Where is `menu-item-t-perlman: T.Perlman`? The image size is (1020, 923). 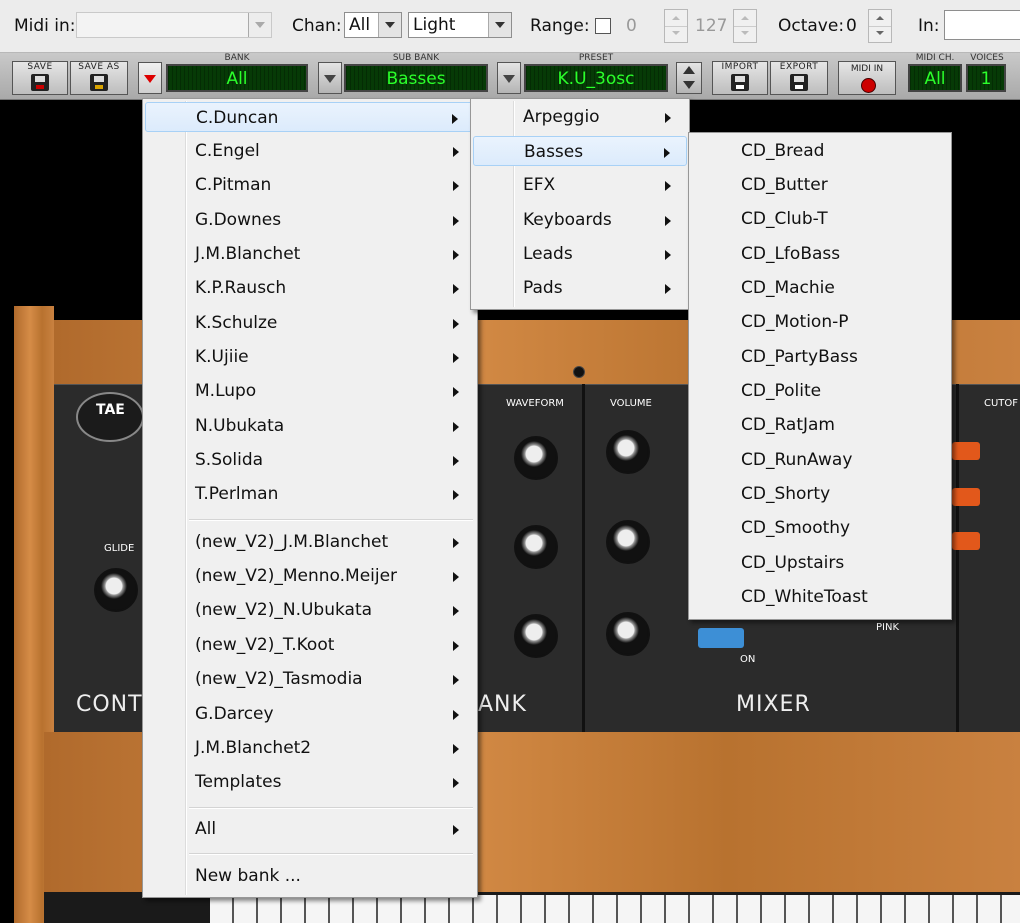 menu-item-t-perlman: T.Perlman is located at coordinates (310, 494).